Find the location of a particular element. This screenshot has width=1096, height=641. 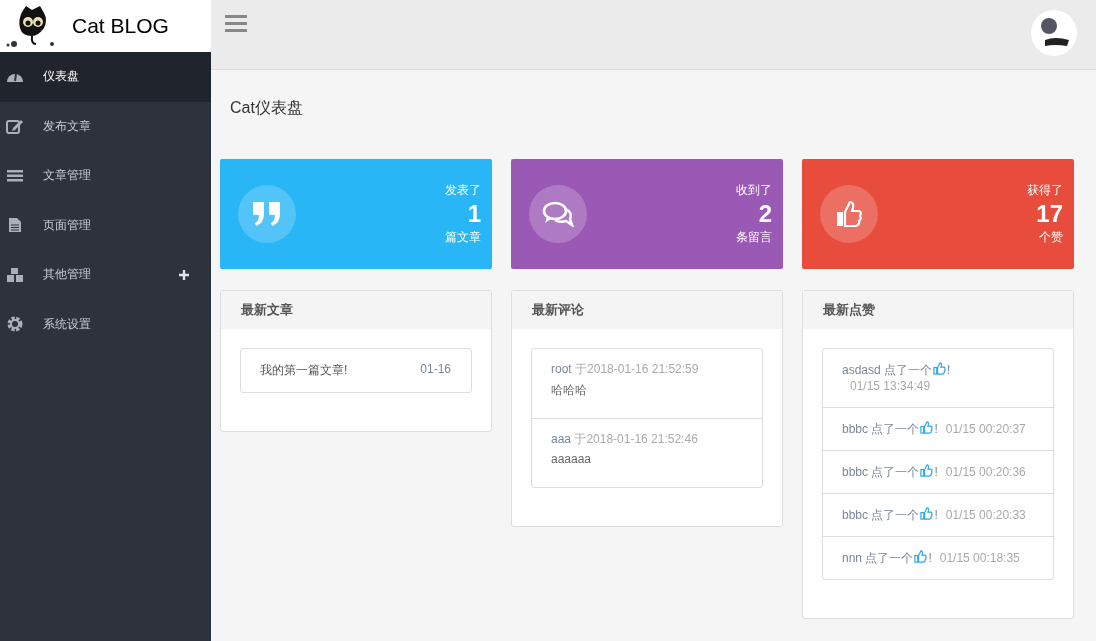

like-time: 01/15 13:34:49 is located at coordinates (890, 386).